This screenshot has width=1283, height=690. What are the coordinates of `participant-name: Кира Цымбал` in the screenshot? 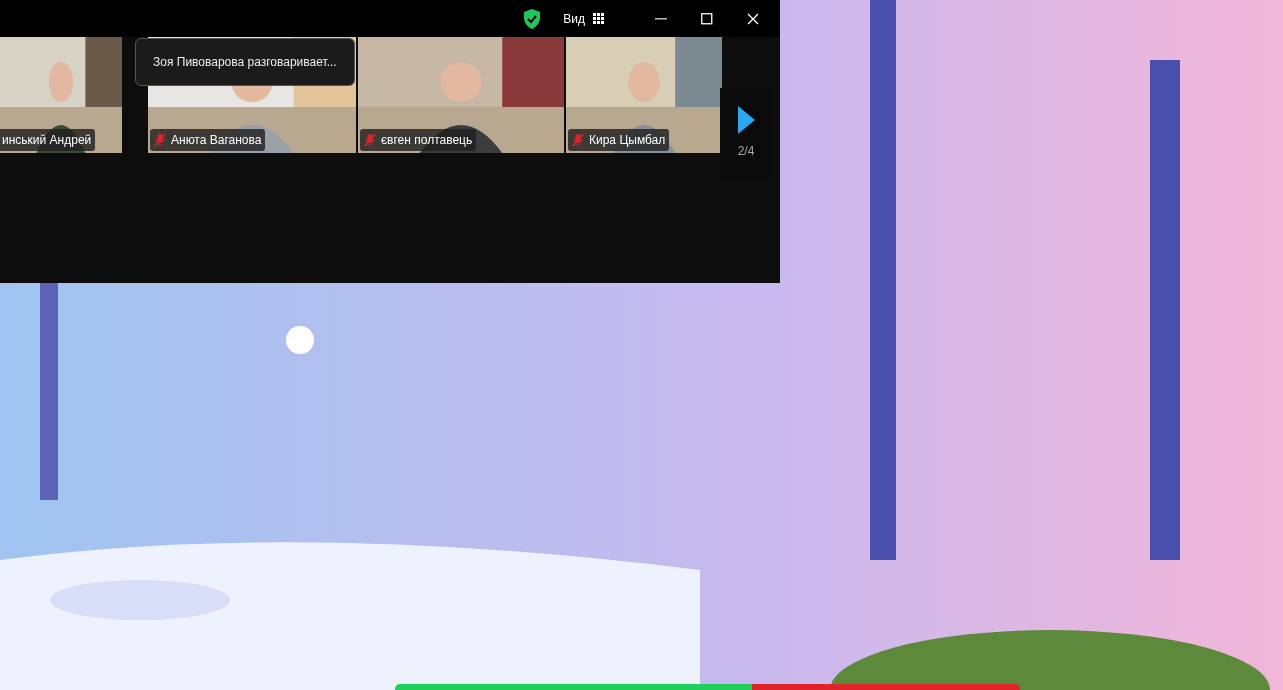 It's located at (627, 140).